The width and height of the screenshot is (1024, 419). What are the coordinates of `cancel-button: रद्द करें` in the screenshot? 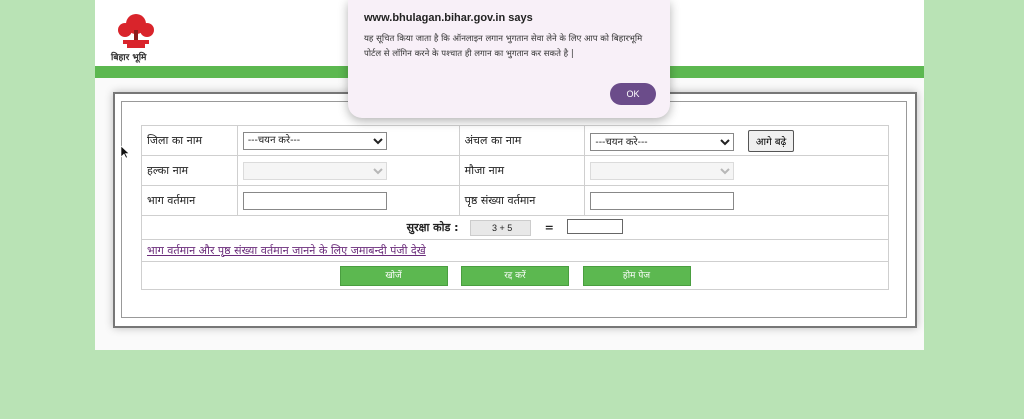 It's located at (515, 275).